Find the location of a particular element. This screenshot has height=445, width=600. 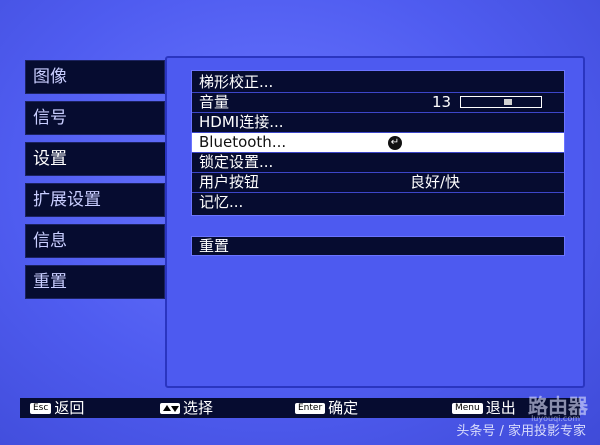

hint-back: Esc 返回 is located at coordinates (57, 408).